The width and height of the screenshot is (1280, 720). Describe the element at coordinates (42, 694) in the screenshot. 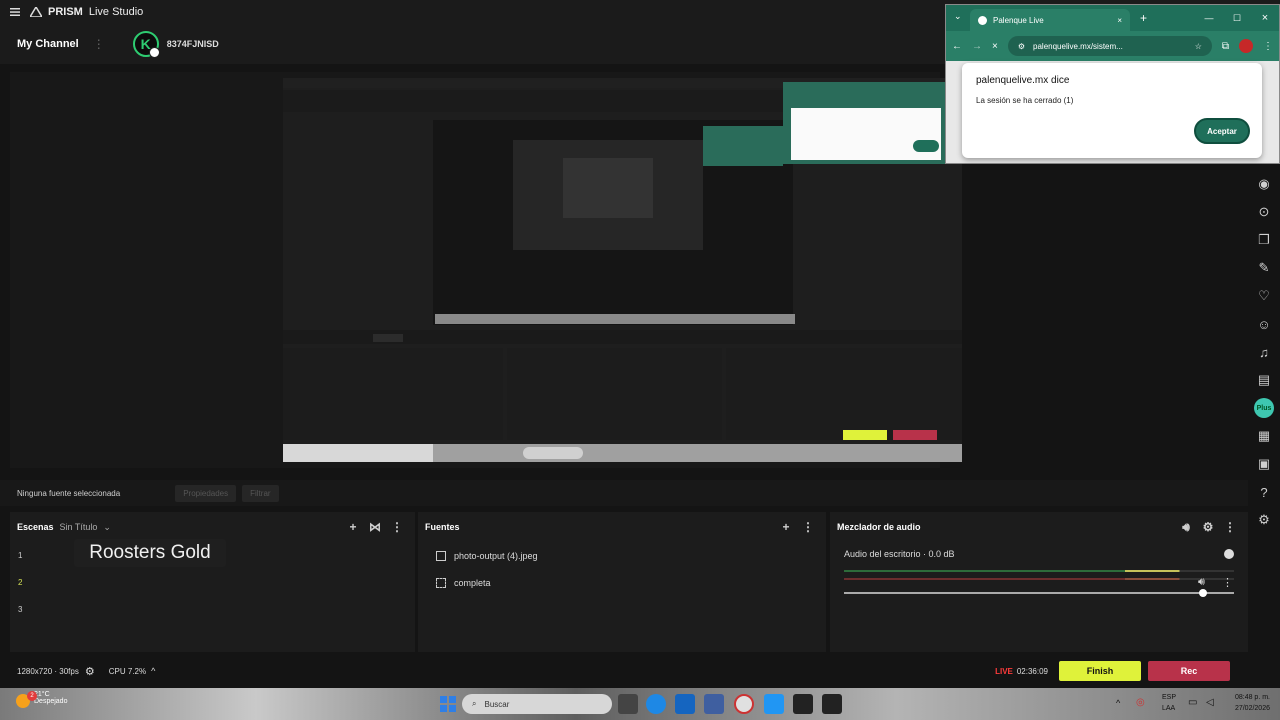

I see `weather-temp: 21°C` at that location.